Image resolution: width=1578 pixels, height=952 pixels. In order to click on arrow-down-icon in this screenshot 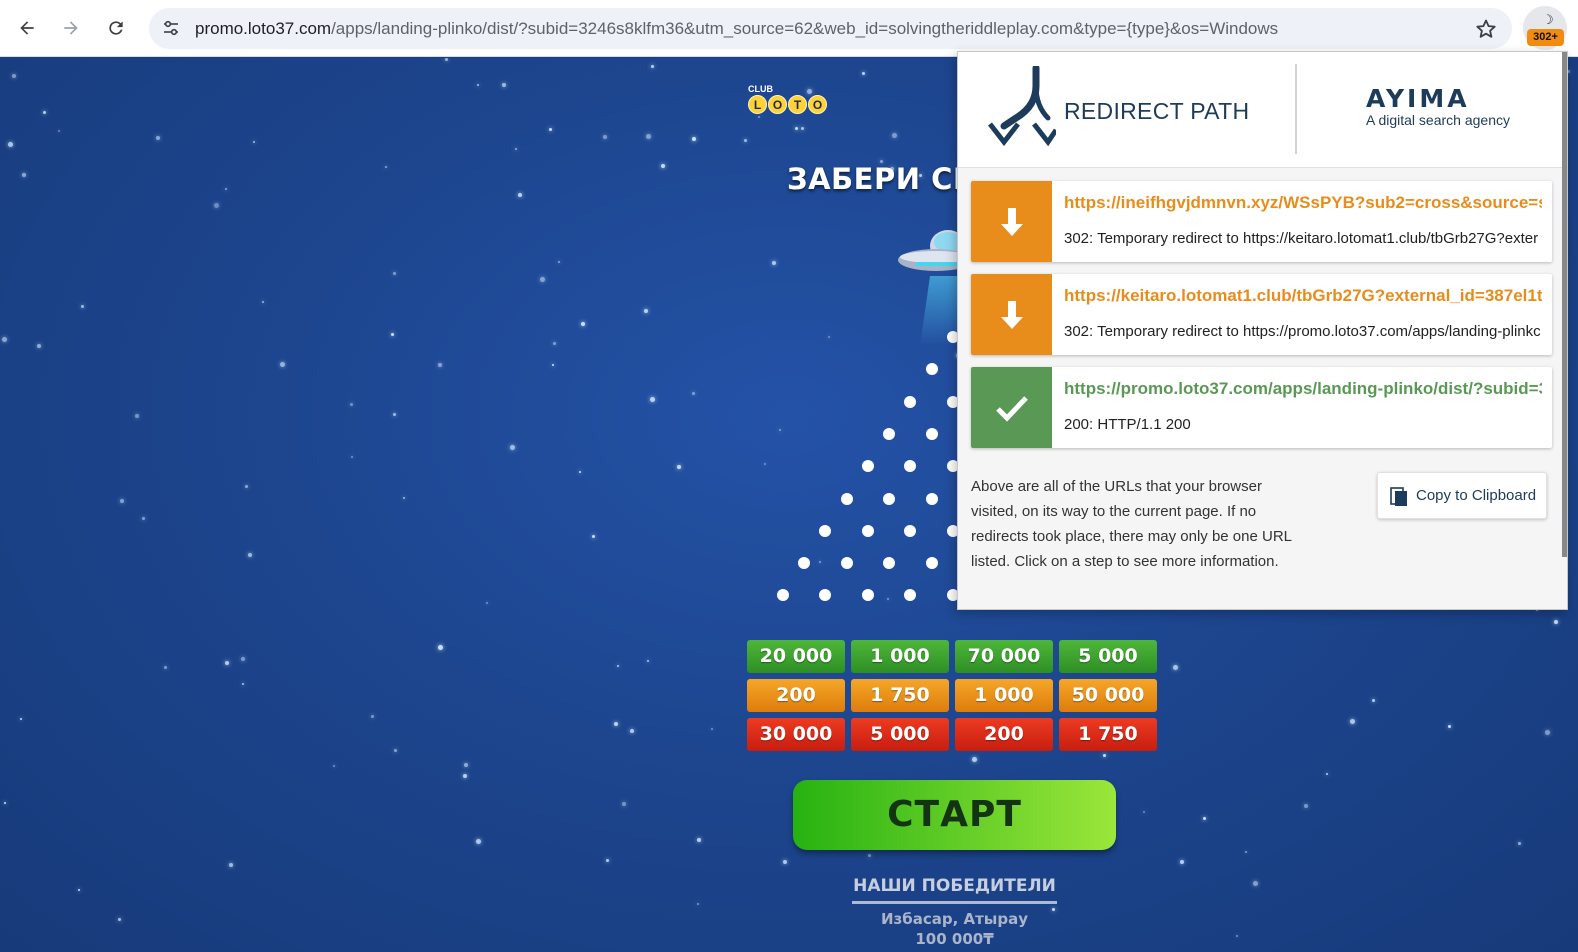, I will do `click(1011, 221)`.